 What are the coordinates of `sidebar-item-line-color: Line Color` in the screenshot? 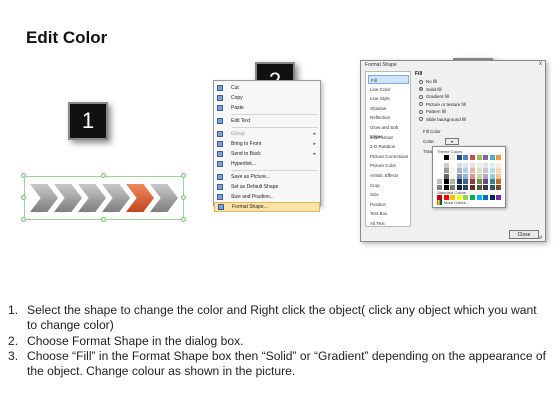 It's located at (388, 89).